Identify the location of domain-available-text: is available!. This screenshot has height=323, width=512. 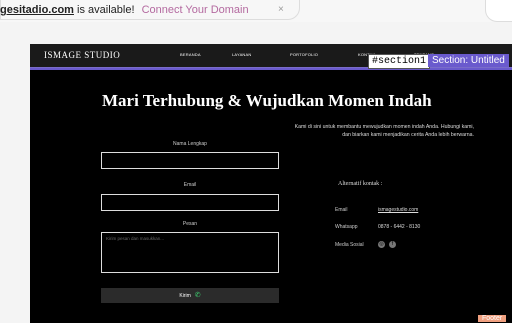
(106, 10).